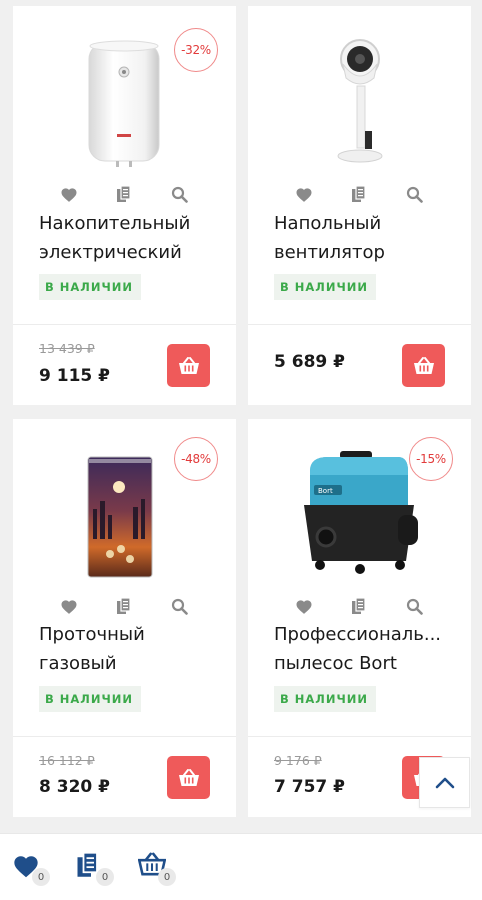  I want to click on scroll-to-top-button, so click(444, 782).